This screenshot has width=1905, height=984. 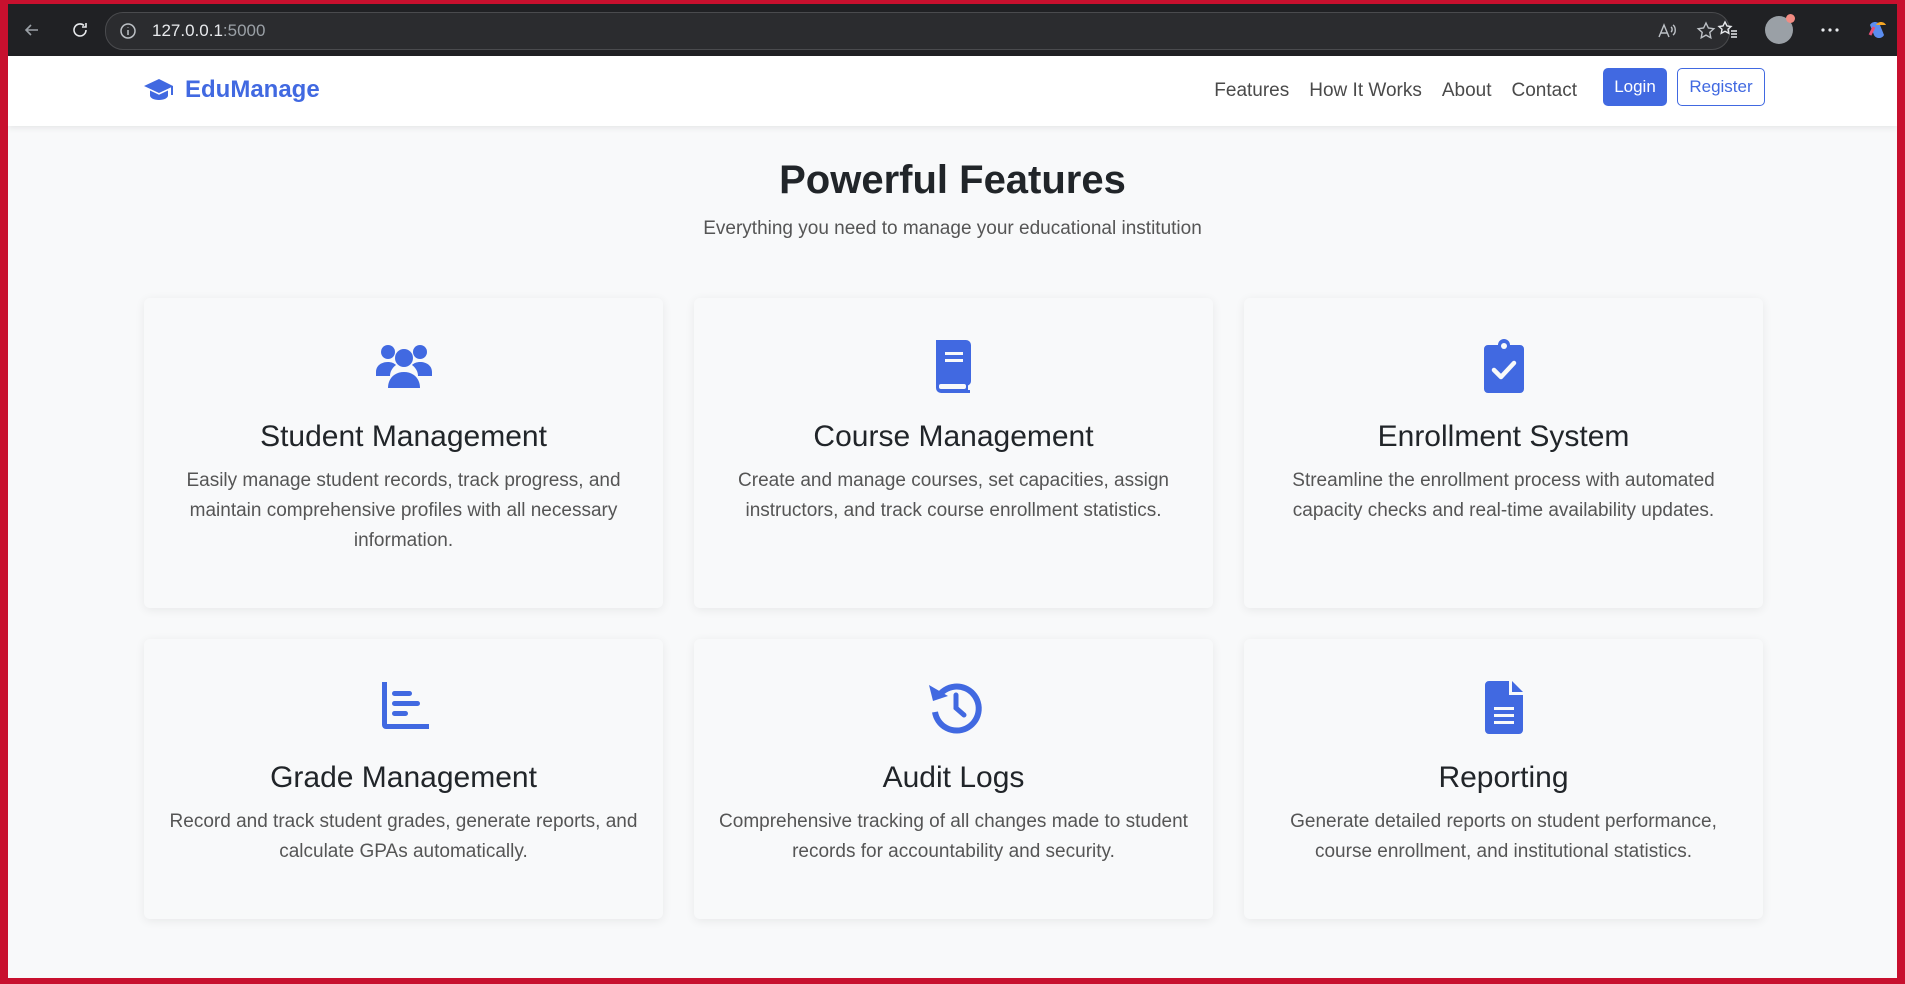 What do you see at coordinates (187, 30) in the screenshot?
I see `url-host: 127.0.0.1` at bounding box center [187, 30].